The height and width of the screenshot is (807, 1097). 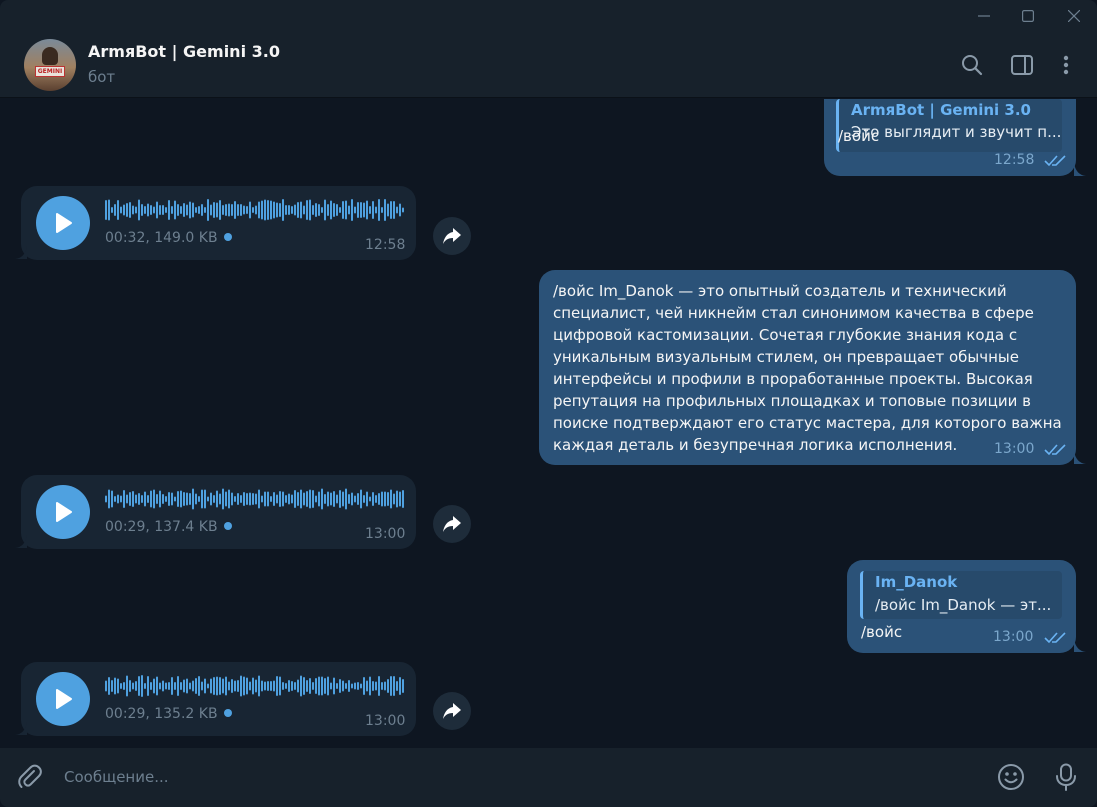 What do you see at coordinates (972, 65) in the screenshot?
I see `search-button` at bounding box center [972, 65].